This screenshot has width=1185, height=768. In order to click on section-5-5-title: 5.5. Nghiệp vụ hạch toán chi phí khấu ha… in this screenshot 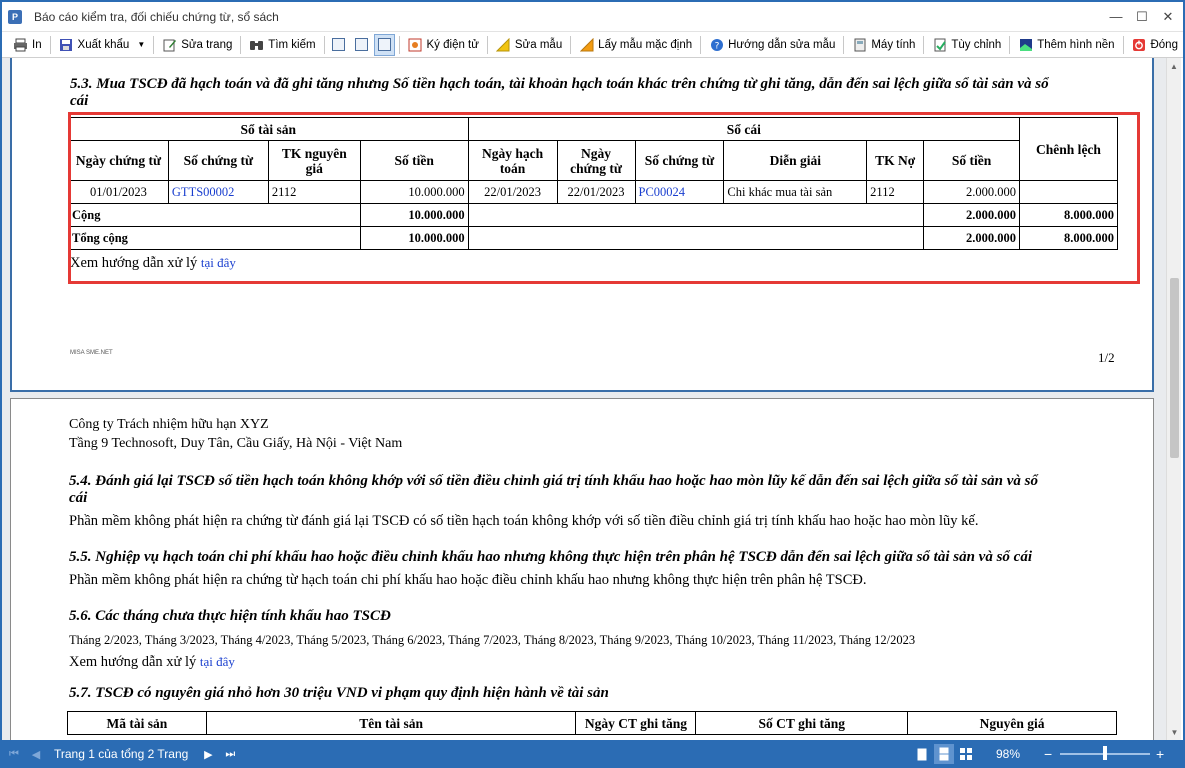, I will do `click(550, 557)`.